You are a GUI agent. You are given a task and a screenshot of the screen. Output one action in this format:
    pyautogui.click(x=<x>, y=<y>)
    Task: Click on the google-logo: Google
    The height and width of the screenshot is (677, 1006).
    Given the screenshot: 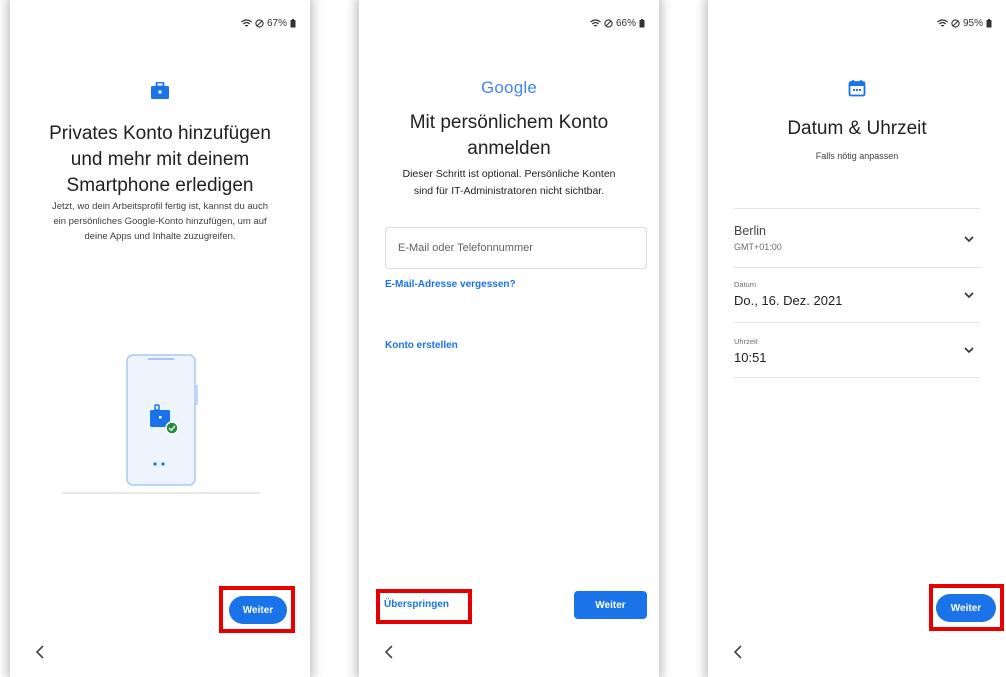 What is the action you would take?
    pyautogui.click(x=509, y=88)
    